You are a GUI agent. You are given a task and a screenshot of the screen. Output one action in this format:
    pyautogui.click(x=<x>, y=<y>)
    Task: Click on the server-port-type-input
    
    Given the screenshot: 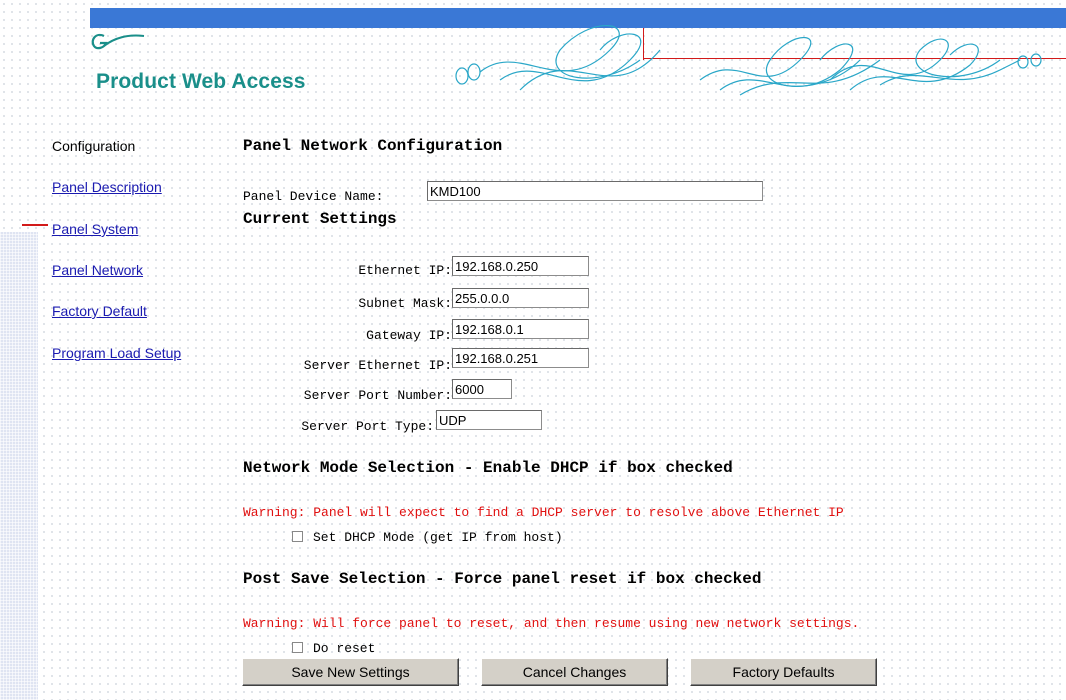 What is the action you would take?
    pyautogui.click(x=489, y=420)
    